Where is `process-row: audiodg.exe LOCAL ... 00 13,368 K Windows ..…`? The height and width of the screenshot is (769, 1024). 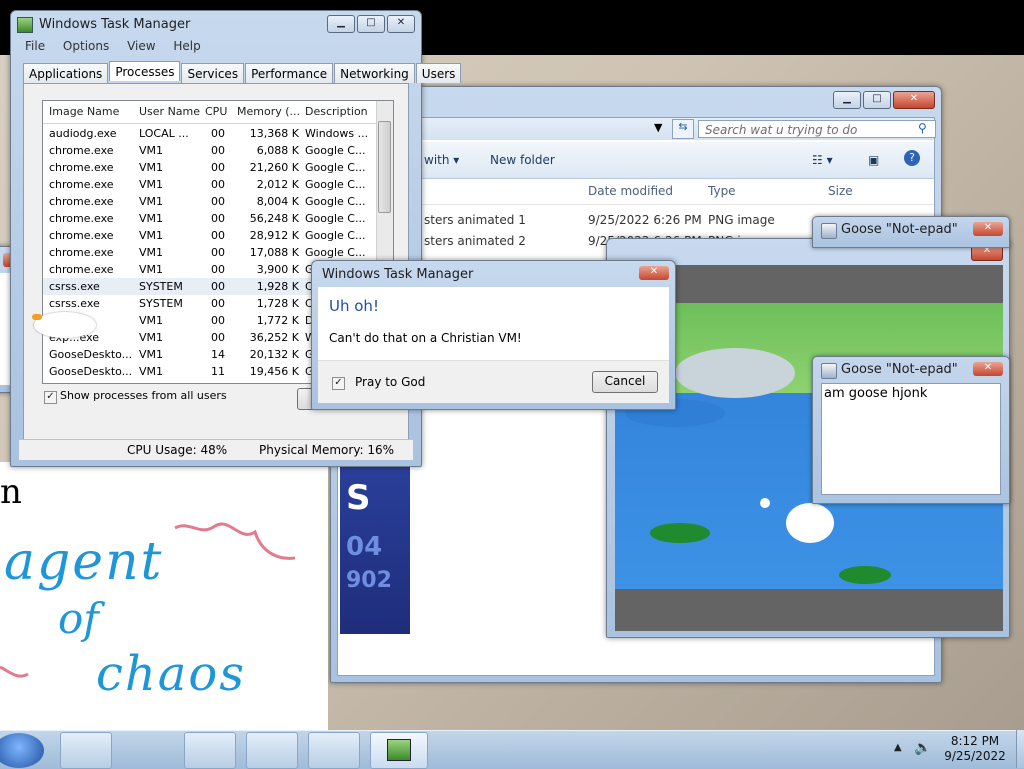
process-row: audiodg.exe LOCAL ... 00 13,368 K Windows ..… is located at coordinates (210, 133).